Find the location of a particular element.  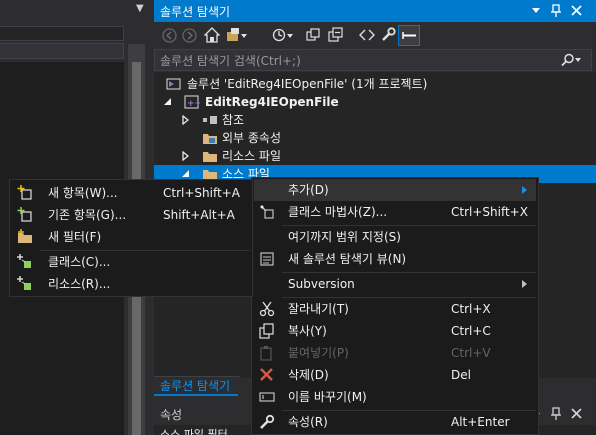

properties-pin-icon is located at coordinates (556, 414).